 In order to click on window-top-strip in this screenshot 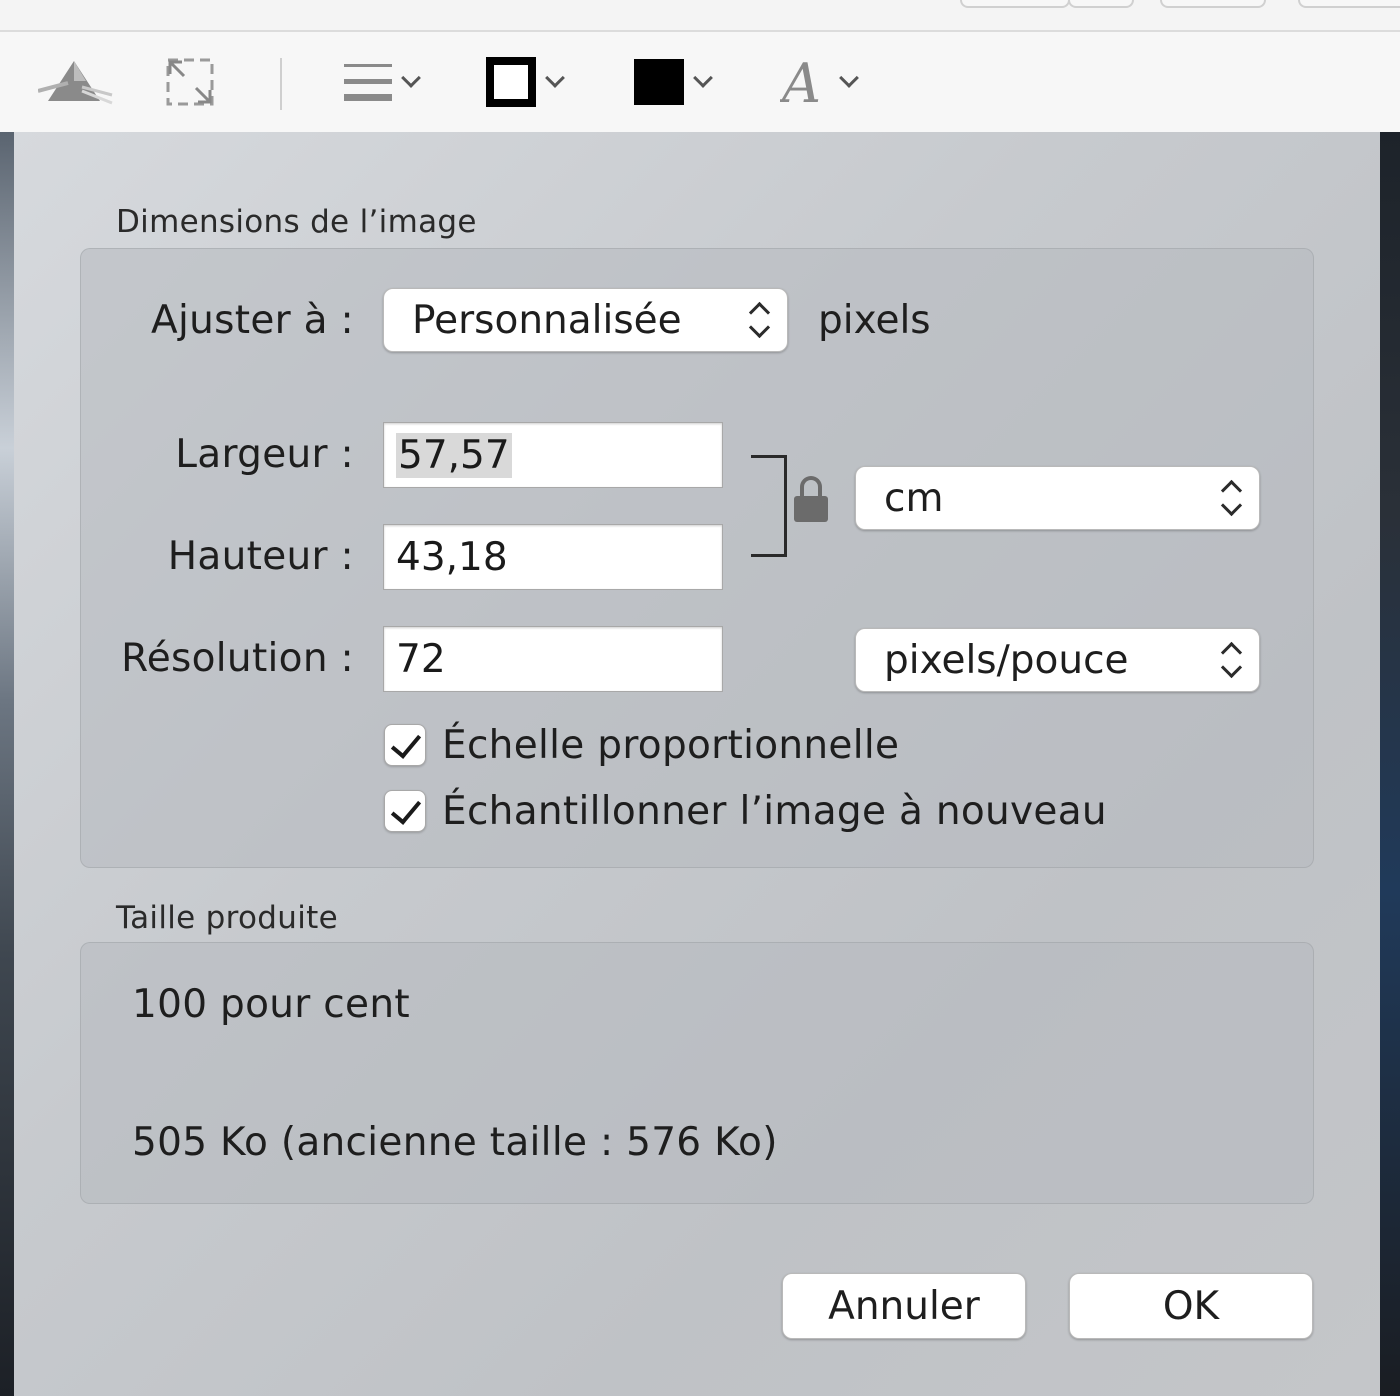, I will do `click(700, 16)`.